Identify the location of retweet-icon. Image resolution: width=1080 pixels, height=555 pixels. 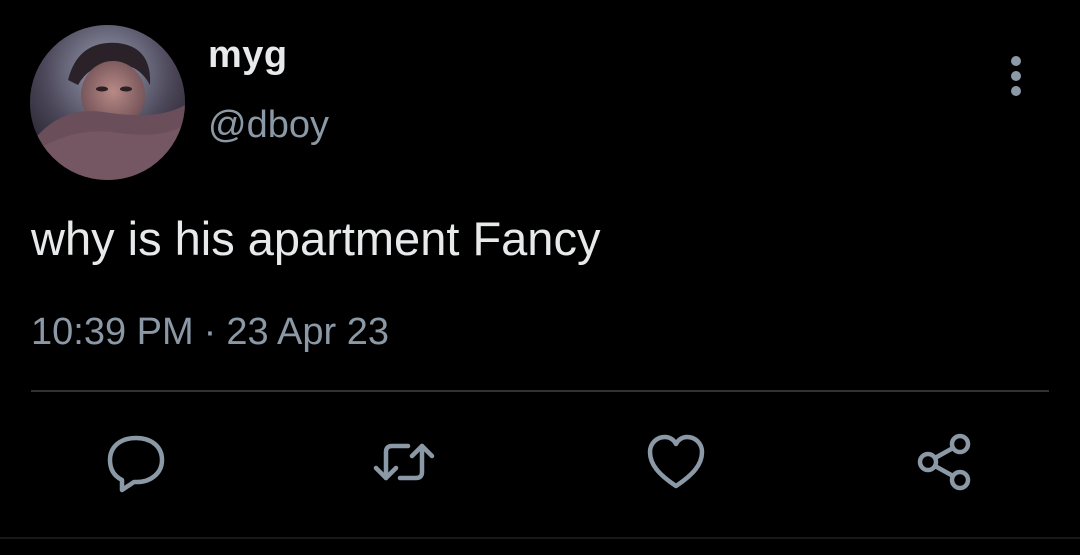
(404, 462).